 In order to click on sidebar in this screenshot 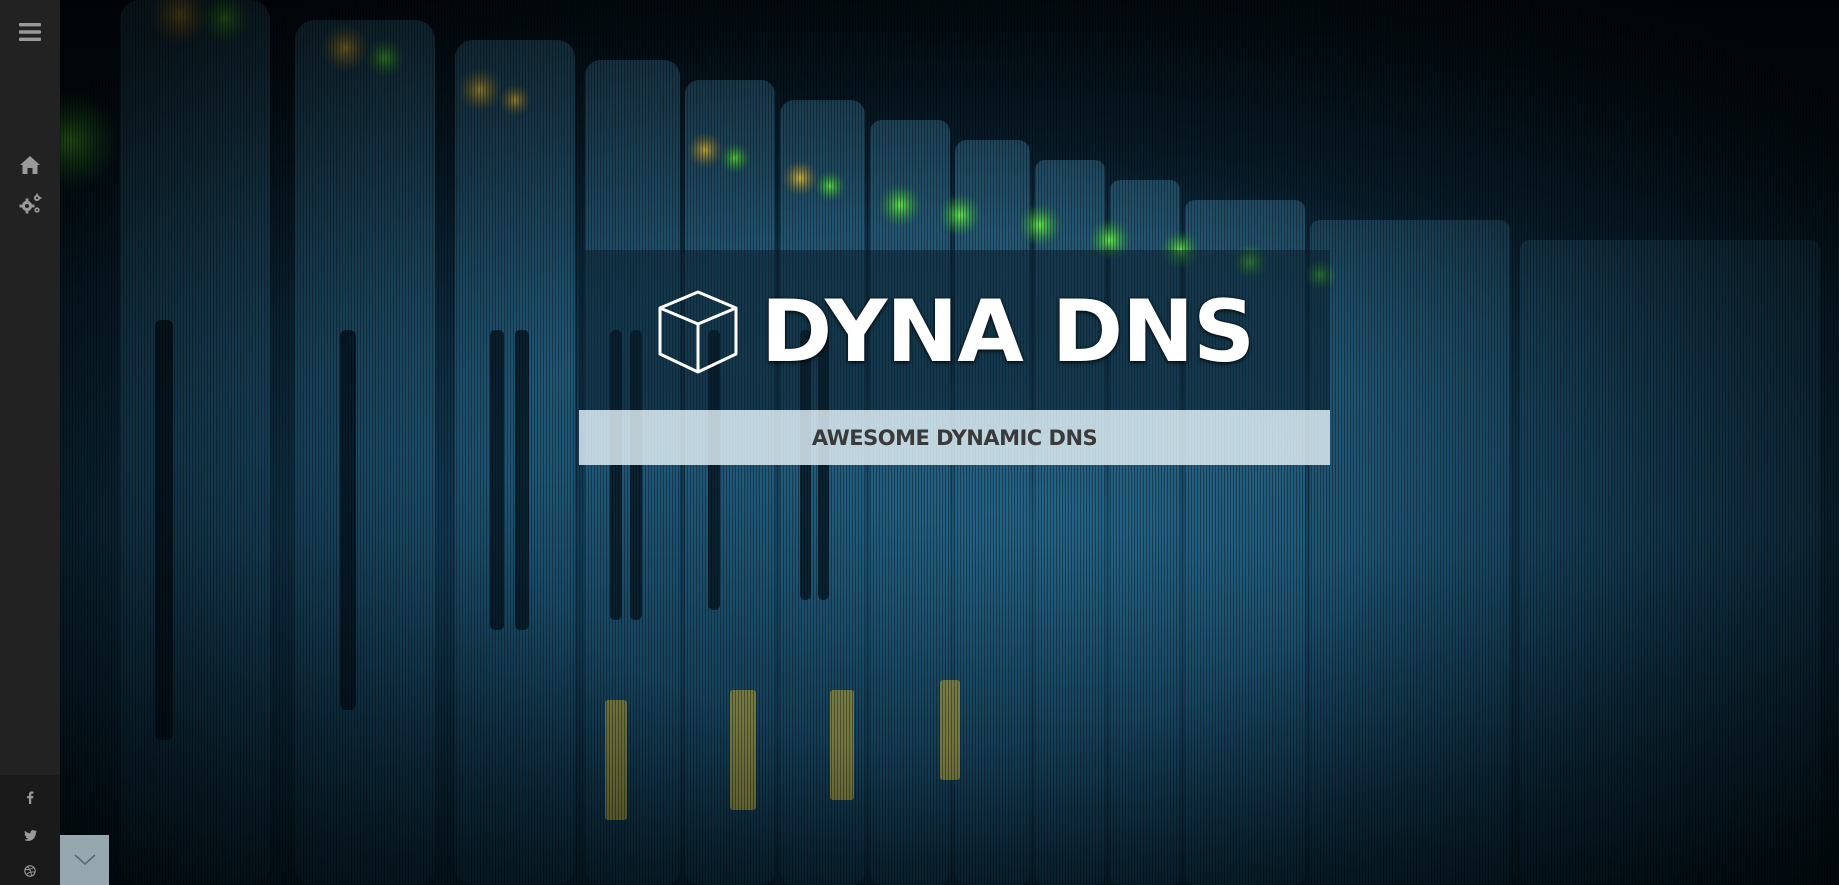, I will do `click(30, 442)`.